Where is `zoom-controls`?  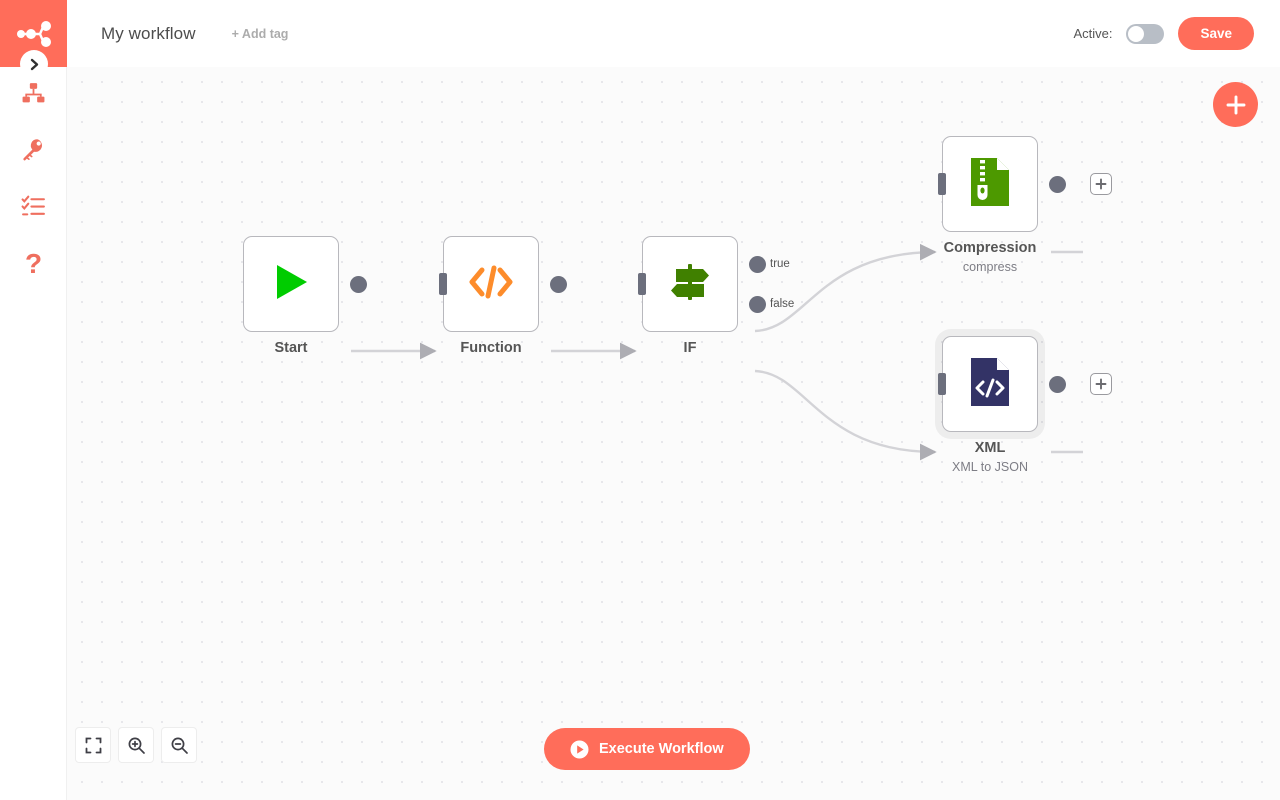 zoom-controls is located at coordinates (136, 745).